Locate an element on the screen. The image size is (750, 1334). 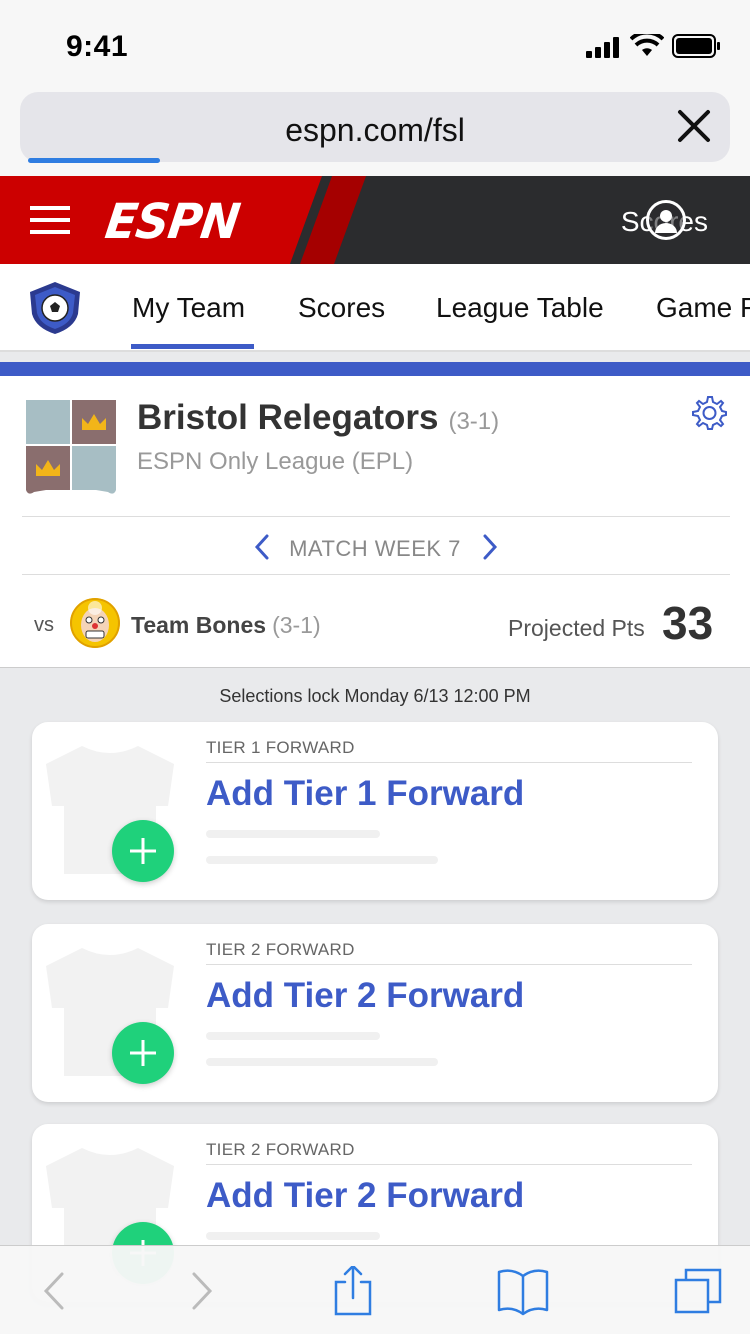
close-icon is located at coordinates (694, 126).